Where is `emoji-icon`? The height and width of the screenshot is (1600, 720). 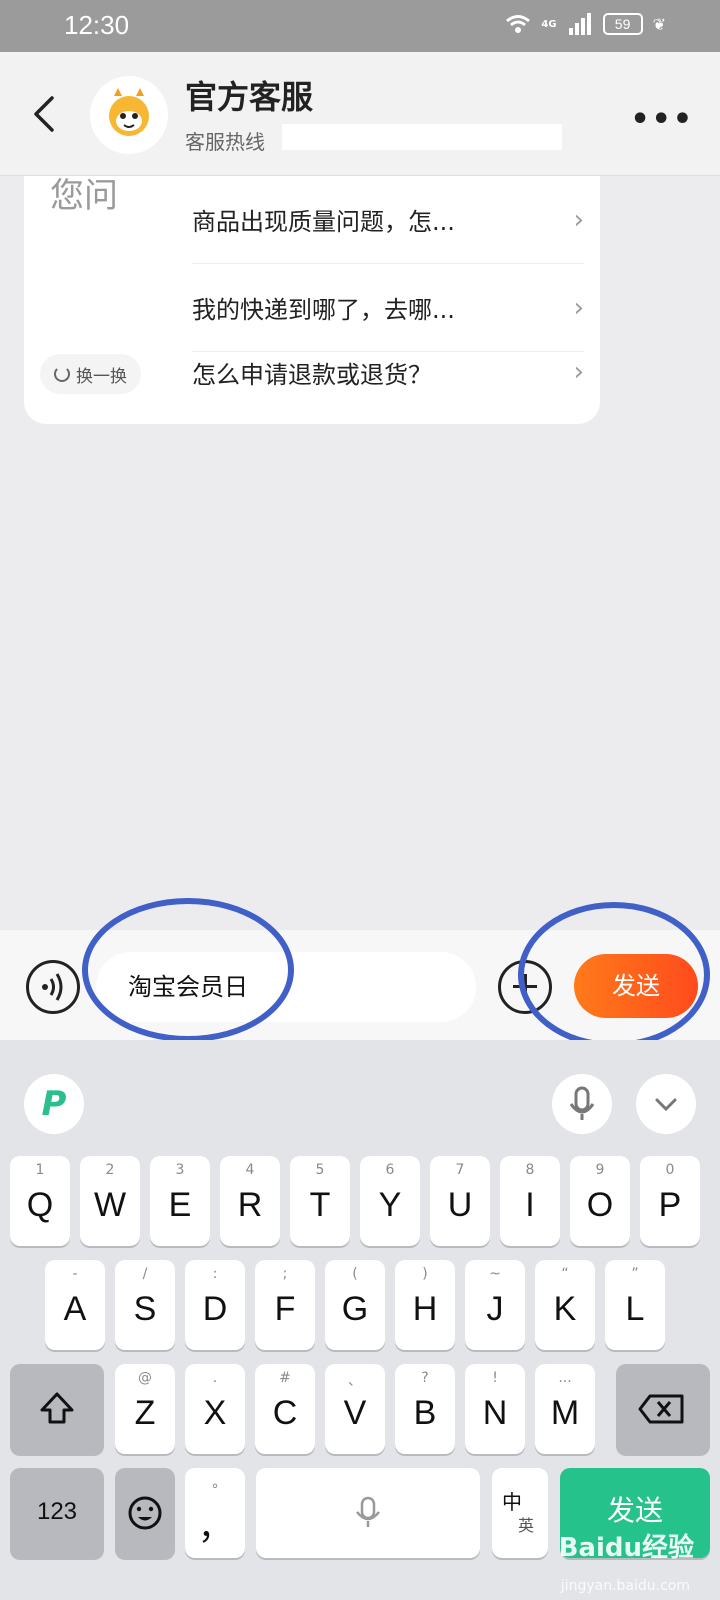
emoji-icon is located at coordinates (145, 1513).